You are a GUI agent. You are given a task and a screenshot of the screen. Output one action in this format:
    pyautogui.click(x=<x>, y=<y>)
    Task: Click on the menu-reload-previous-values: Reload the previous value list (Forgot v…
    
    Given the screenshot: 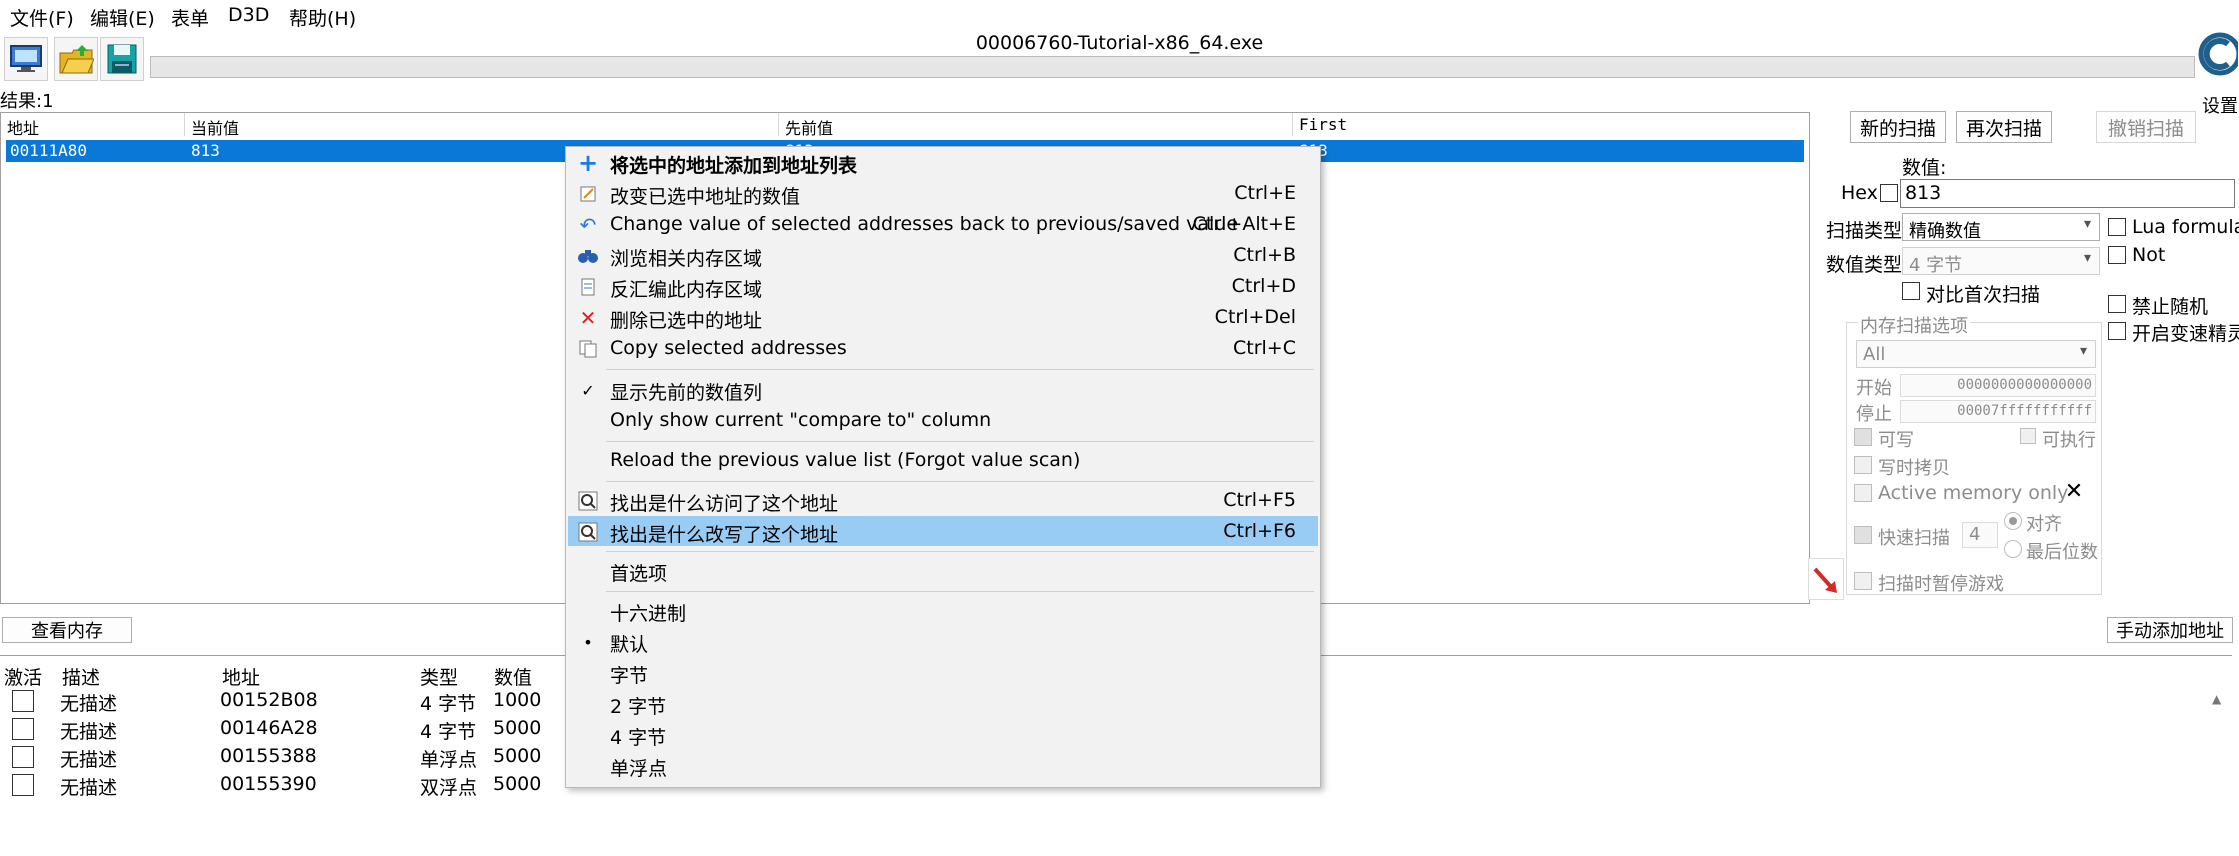 What is the action you would take?
    pyautogui.click(x=943, y=460)
    